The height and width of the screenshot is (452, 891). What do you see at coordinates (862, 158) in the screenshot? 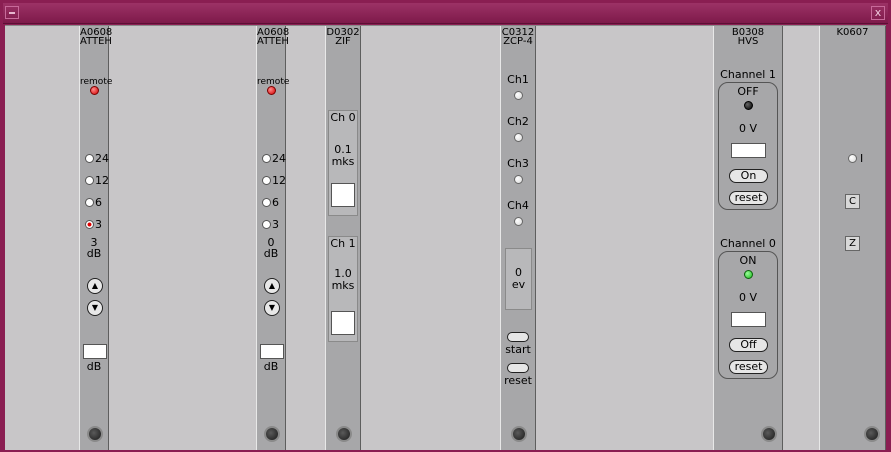
I see `i-label: I` at bounding box center [862, 158].